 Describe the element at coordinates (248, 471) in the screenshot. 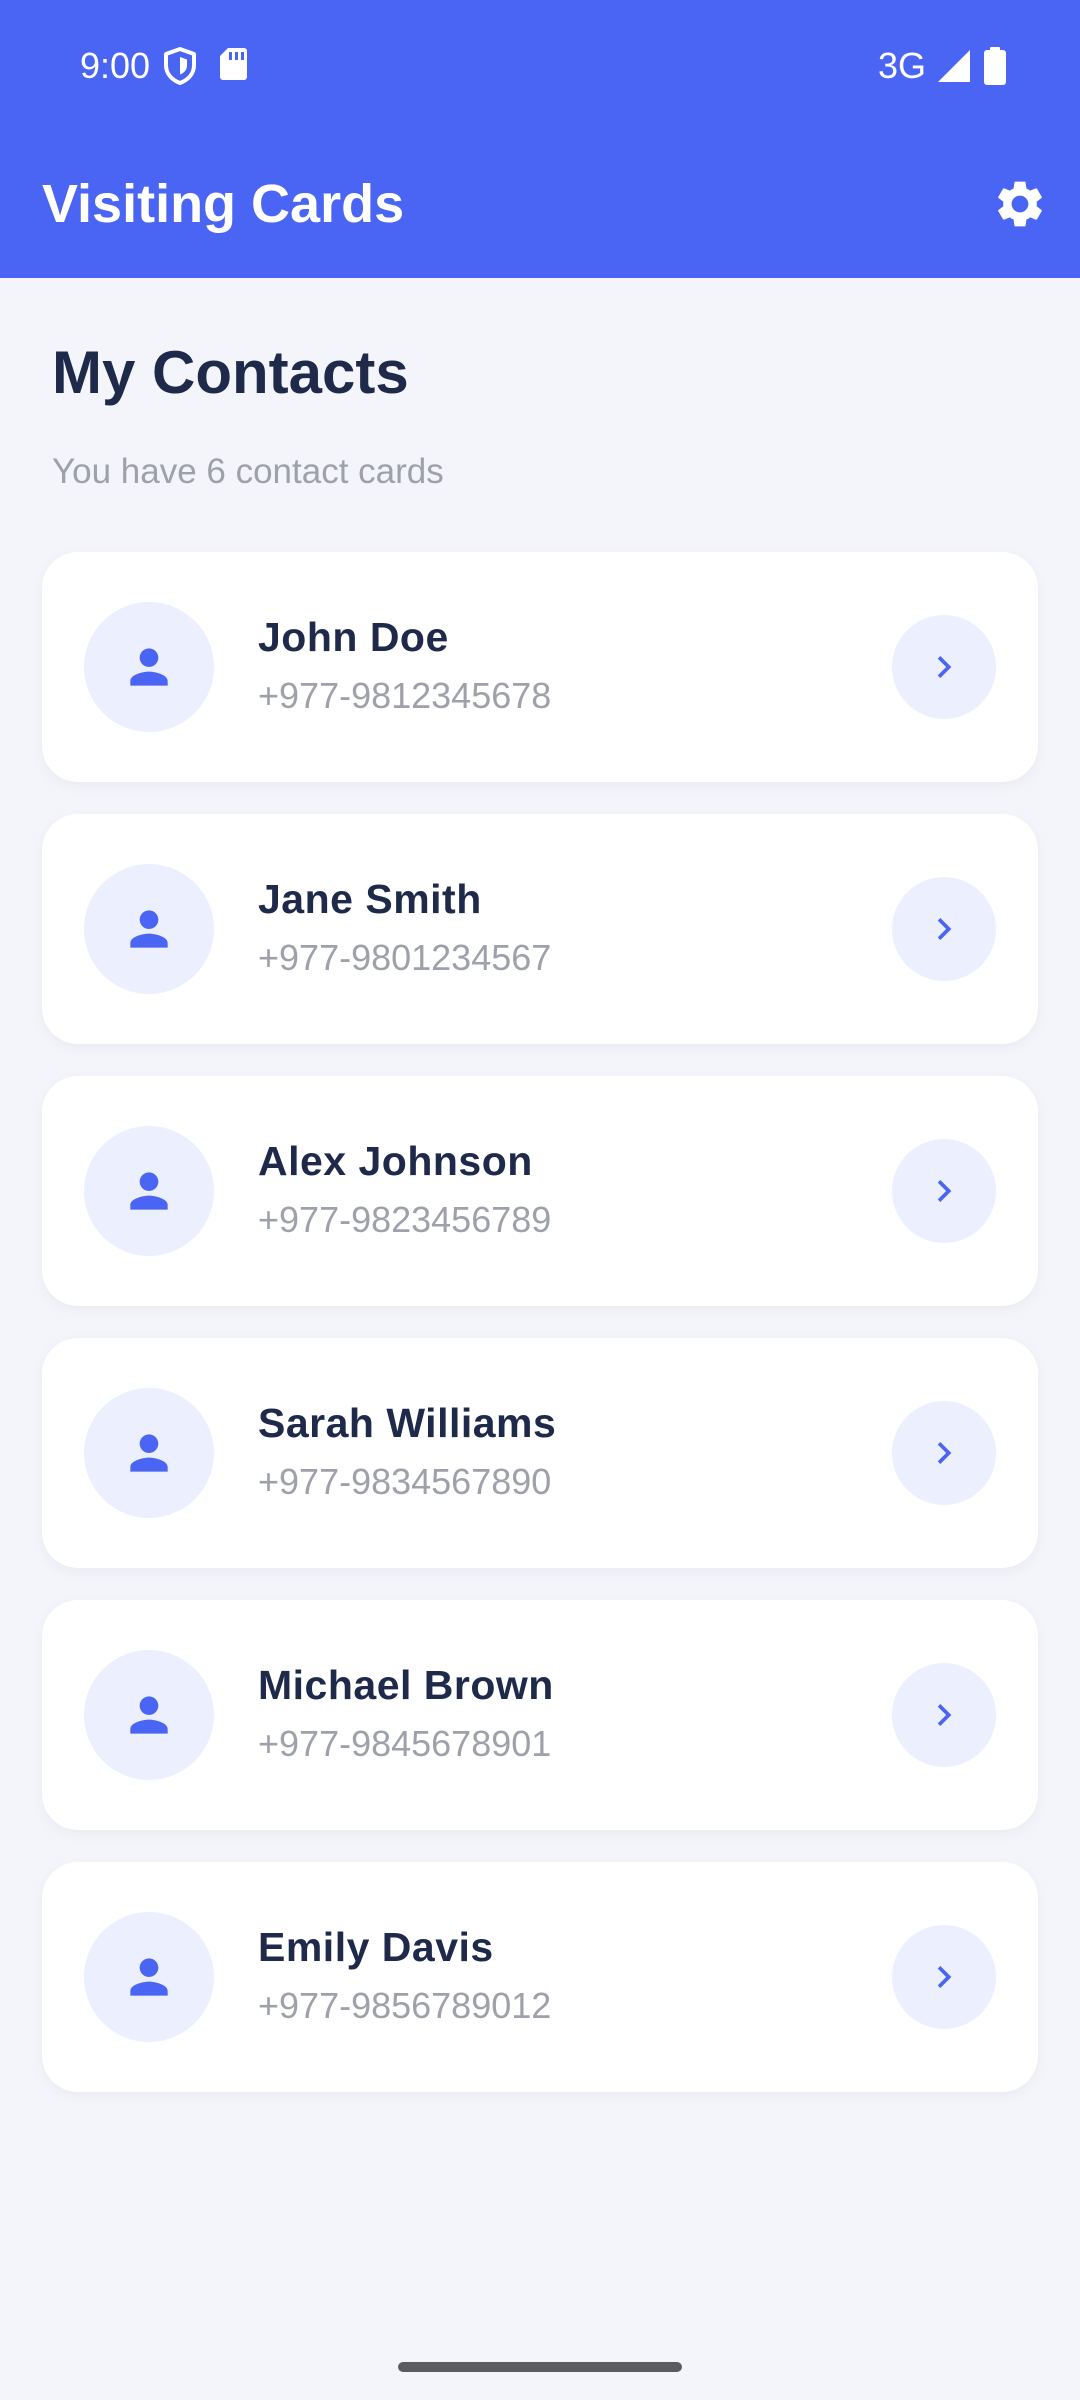

I see `page-subtitle: You have 6 contact cards` at that location.